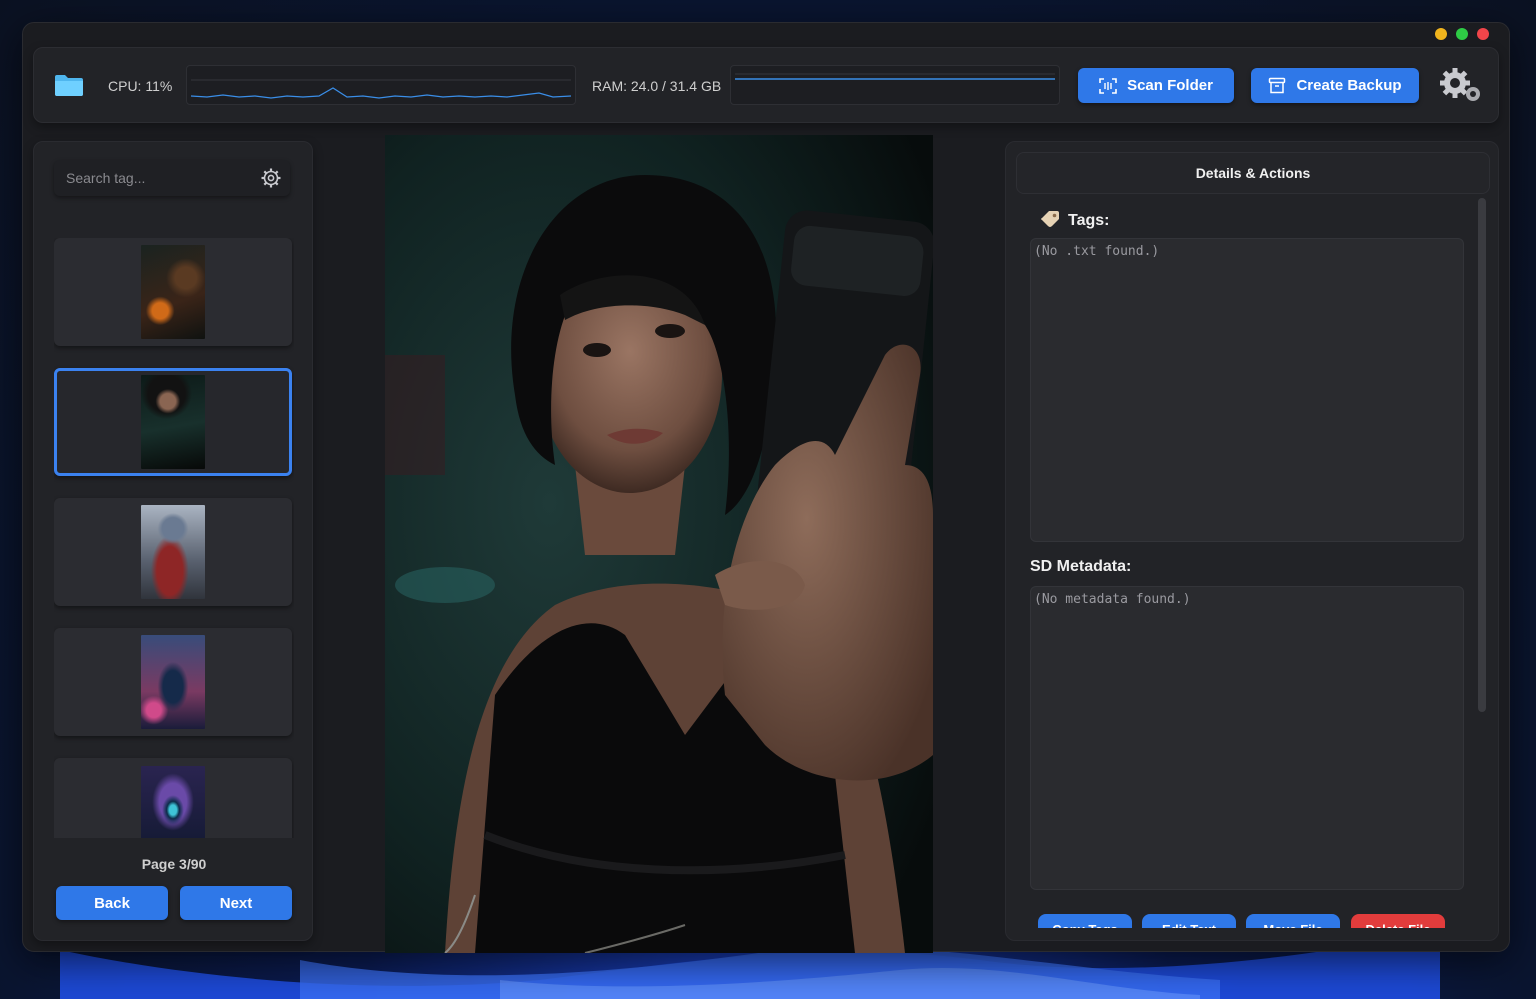 The image size is (1536, 999). I want to click on move-file-button: Move File, so click(1293, 921).